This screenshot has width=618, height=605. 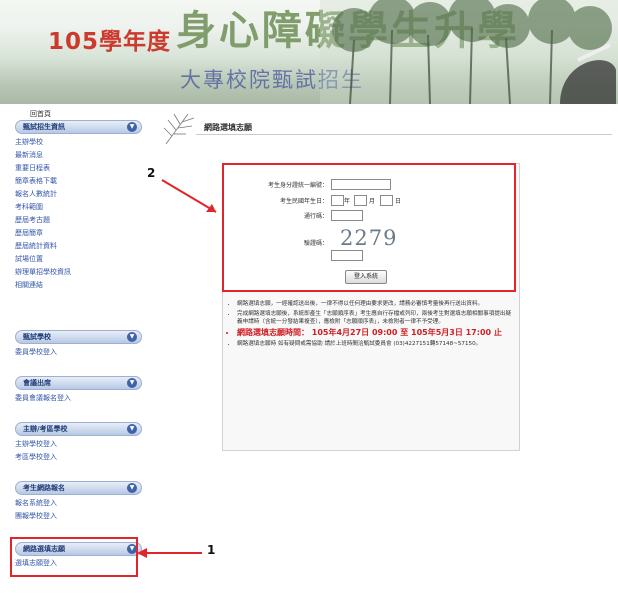 What do you see at coordinates (151, 173) in the screenshot?
I see `marker-2: 2` at bounding box center [151, 173].